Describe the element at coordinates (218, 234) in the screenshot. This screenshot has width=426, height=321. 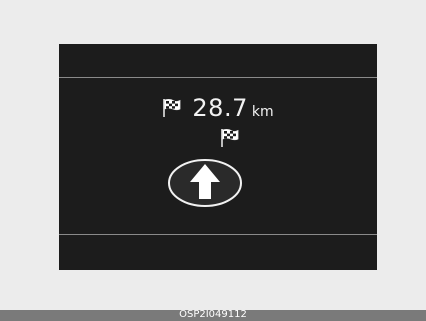
I see `bottom-divider` at that location.